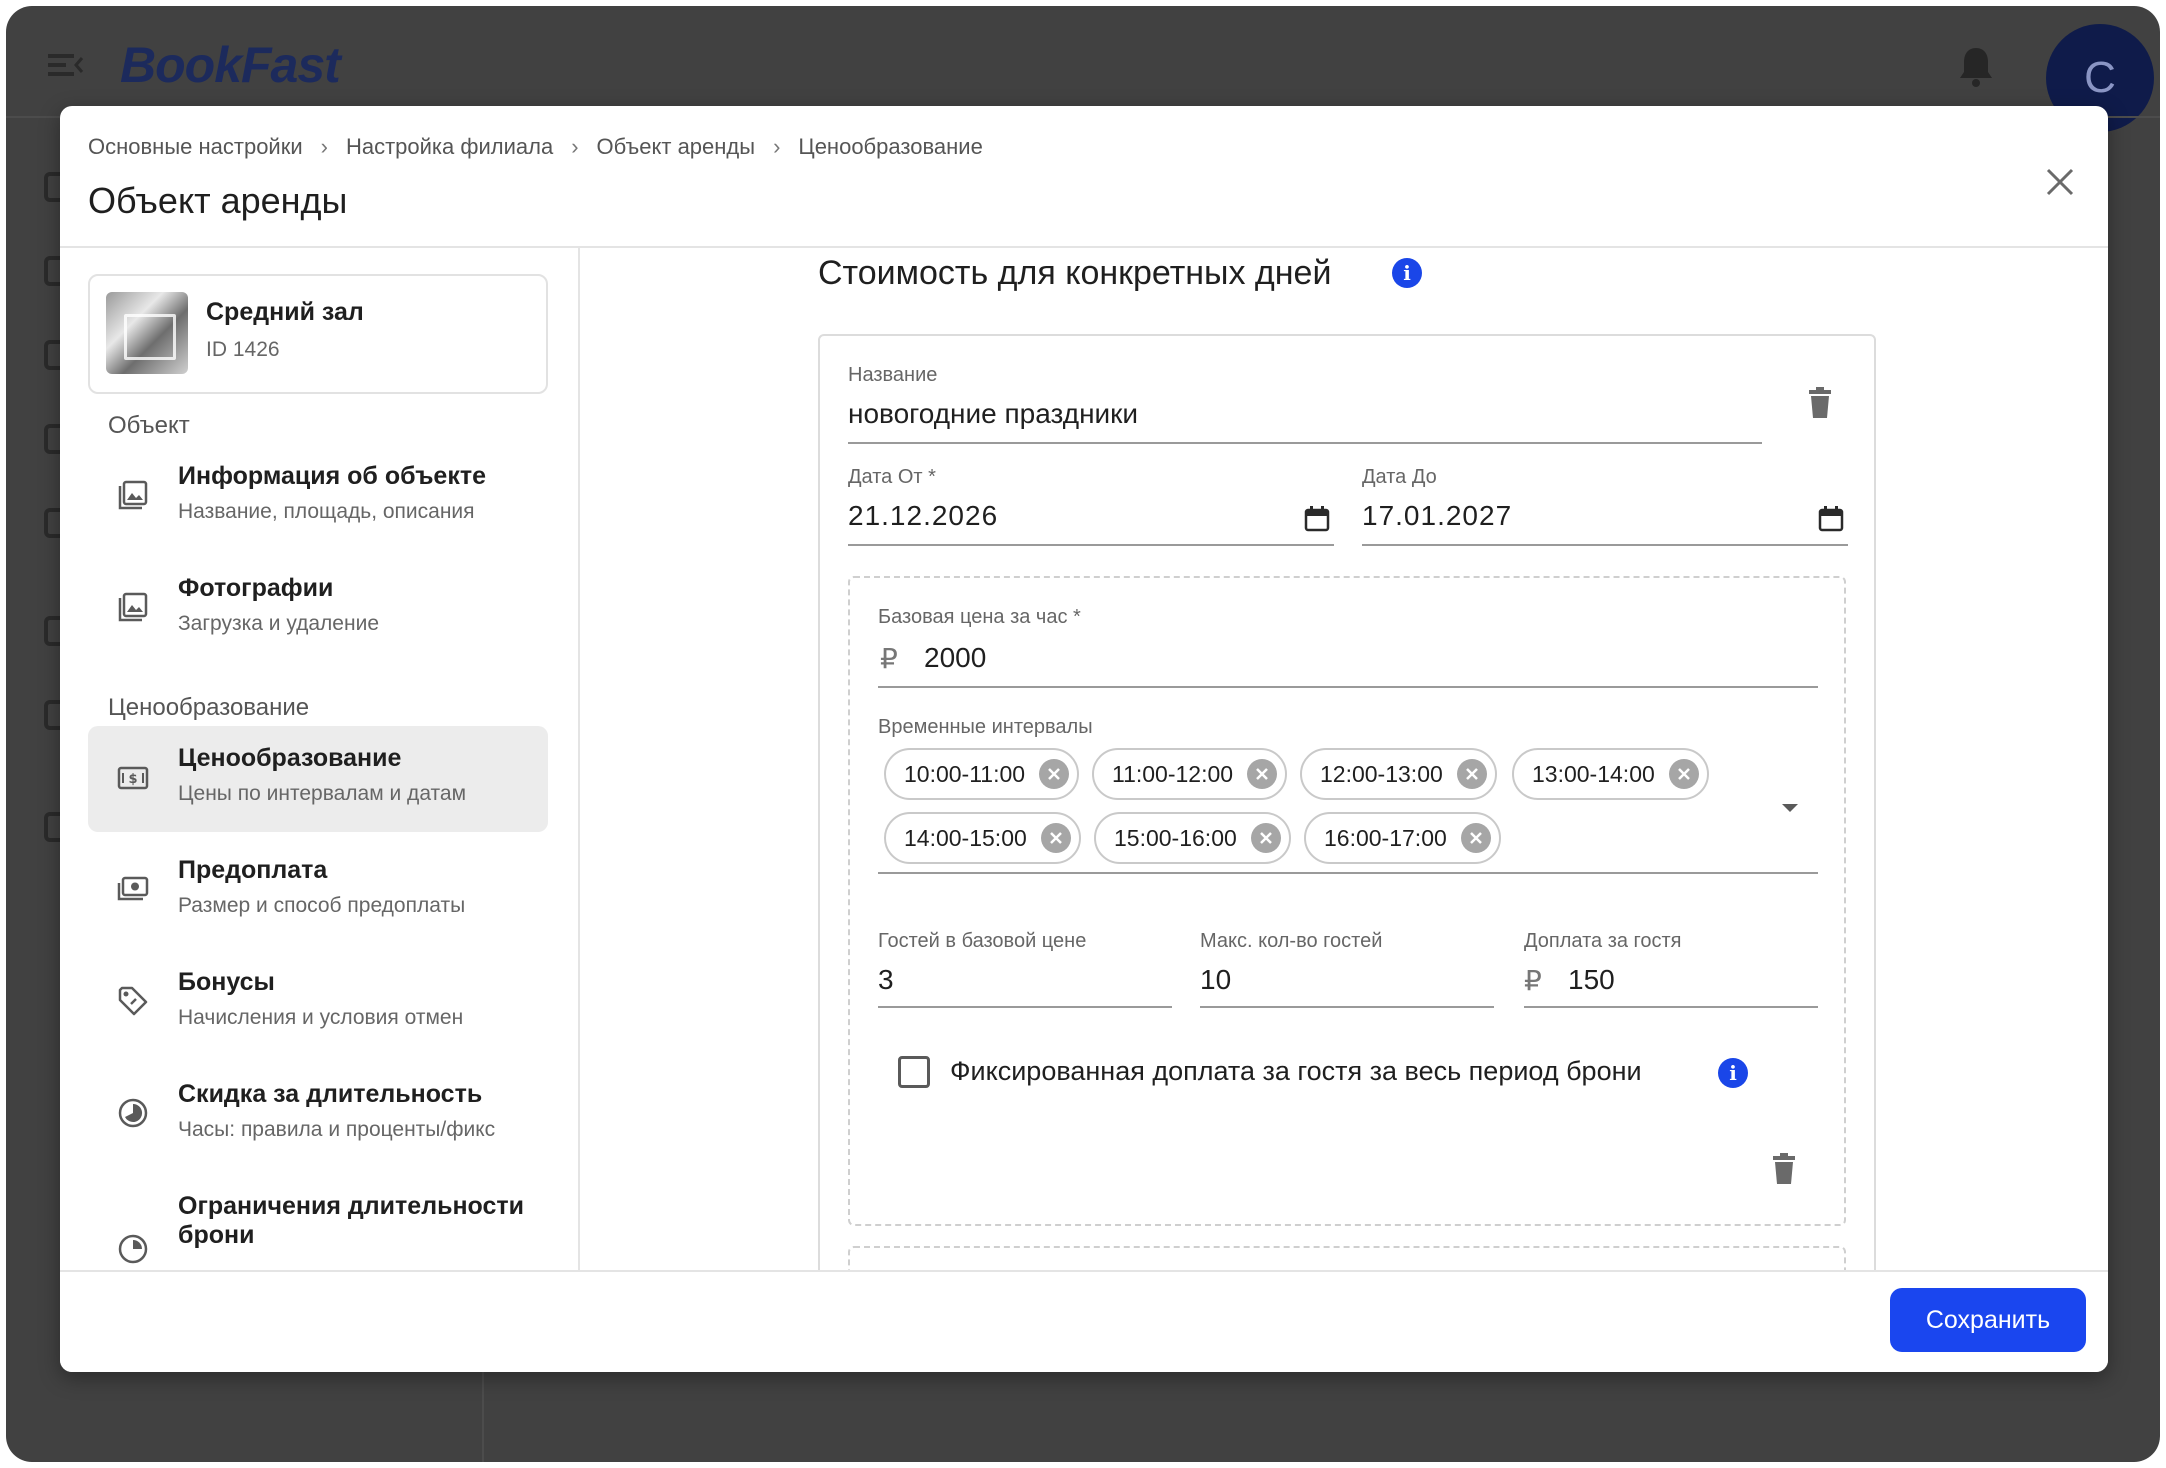 This screenshot has width=2166, height=1468. I want to click on interval-chip: 15:00-16:00, so click(1192, 838).